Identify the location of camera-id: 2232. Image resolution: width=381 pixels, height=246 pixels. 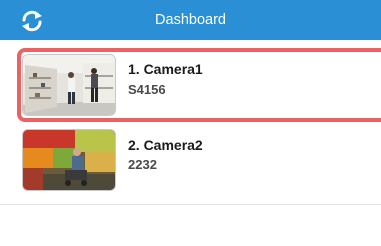
(142, 164).